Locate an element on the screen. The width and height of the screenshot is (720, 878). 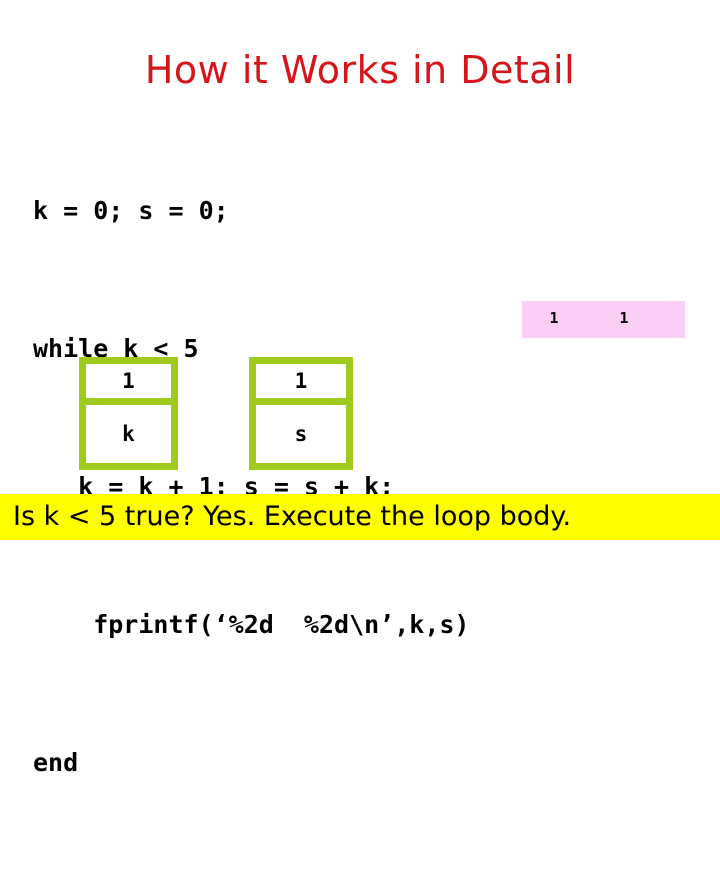
variable-name-k: k is located at coordinates (128, 434).